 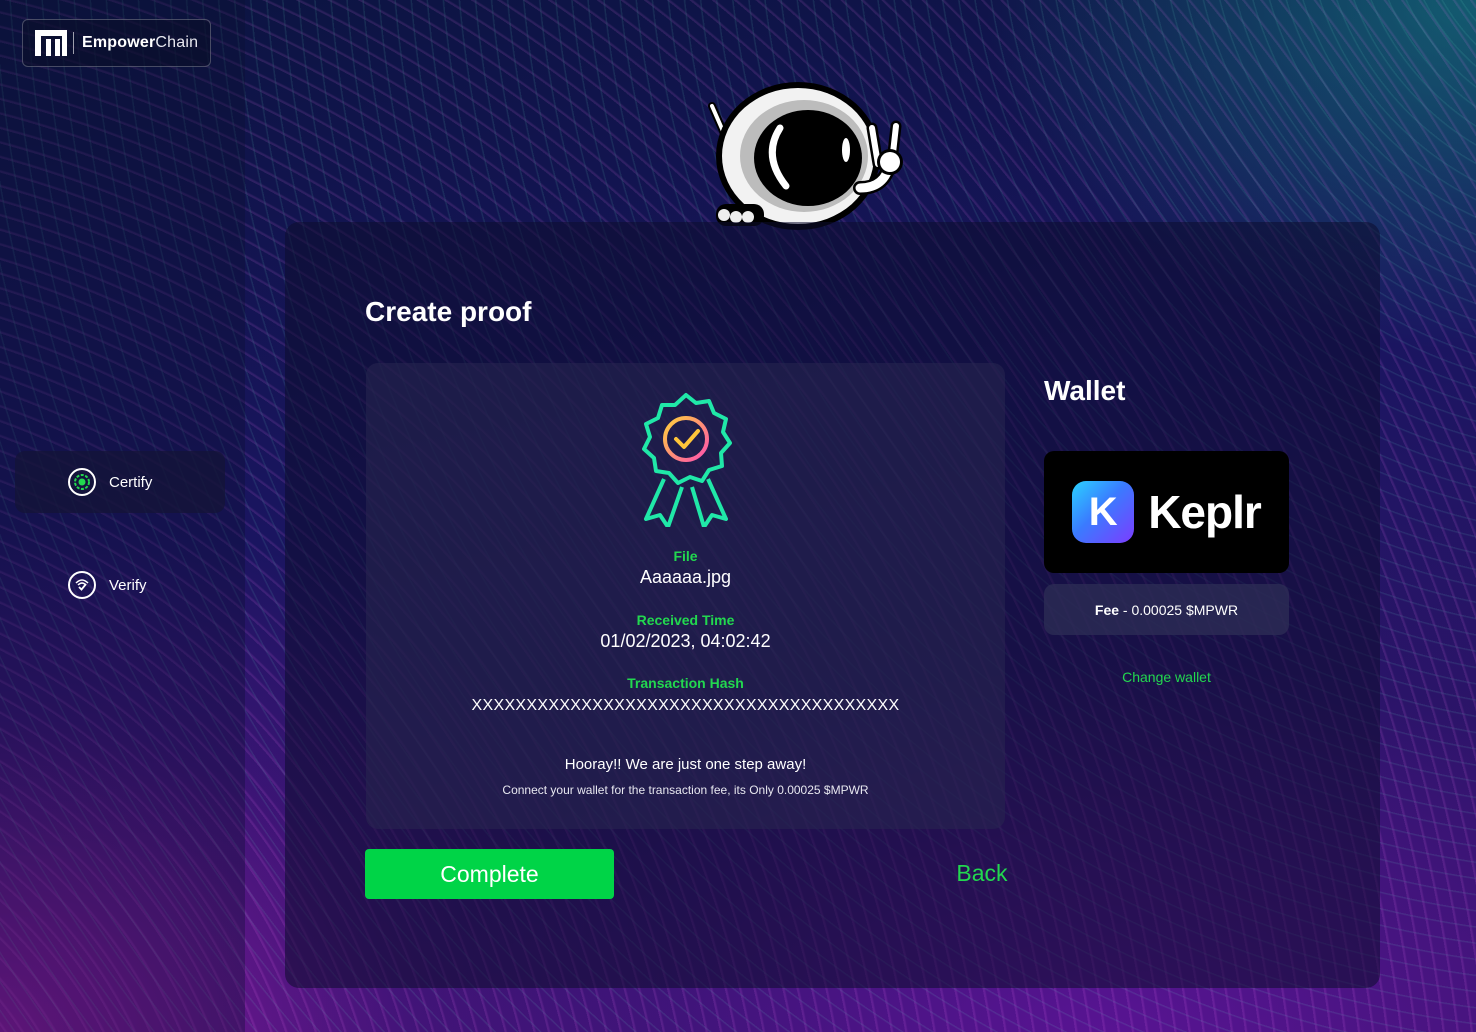 I want to click on certificate-badge-icon, so click(x=687, y=460).